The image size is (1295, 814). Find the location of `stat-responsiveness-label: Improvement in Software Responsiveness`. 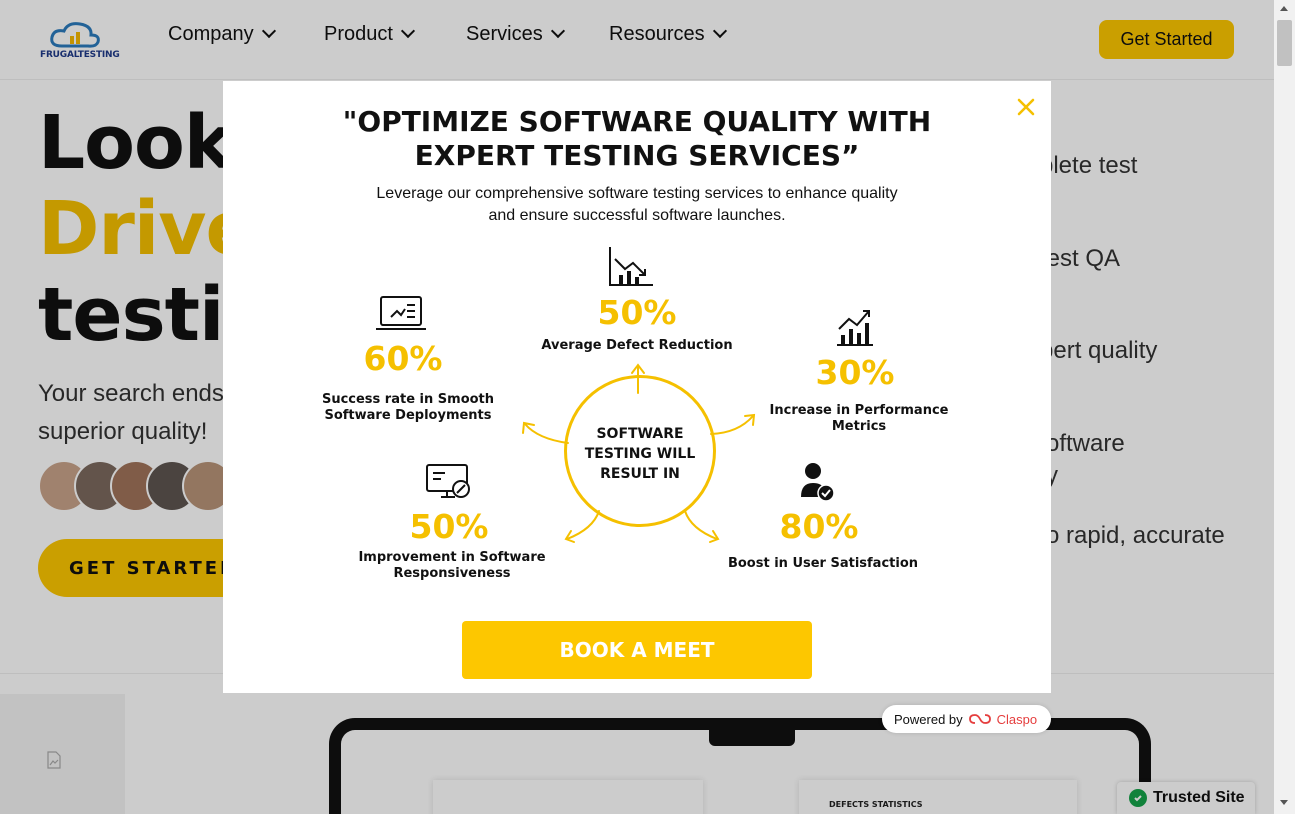

stat-responsiveness-label: Improvement in Software Responsiveness is located at coordinates (452, 566).